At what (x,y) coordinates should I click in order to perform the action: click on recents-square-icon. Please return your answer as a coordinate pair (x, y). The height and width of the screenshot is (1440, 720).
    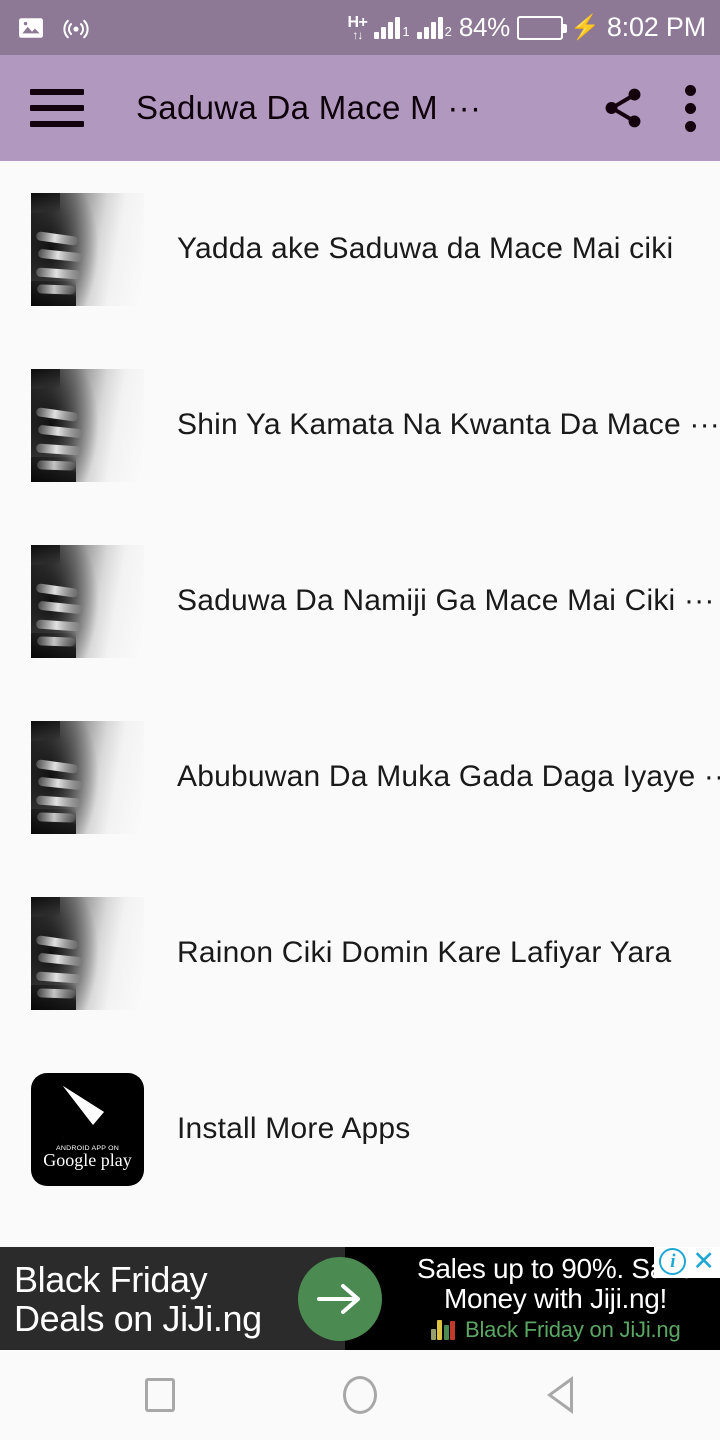
    Looking at the image, I should click on (160, 1395).